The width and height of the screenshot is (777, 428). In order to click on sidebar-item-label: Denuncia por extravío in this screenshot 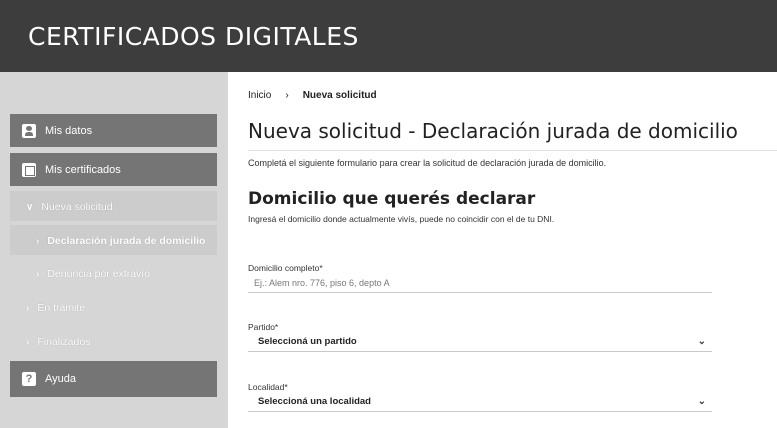, I will do `click(99, 274)`.